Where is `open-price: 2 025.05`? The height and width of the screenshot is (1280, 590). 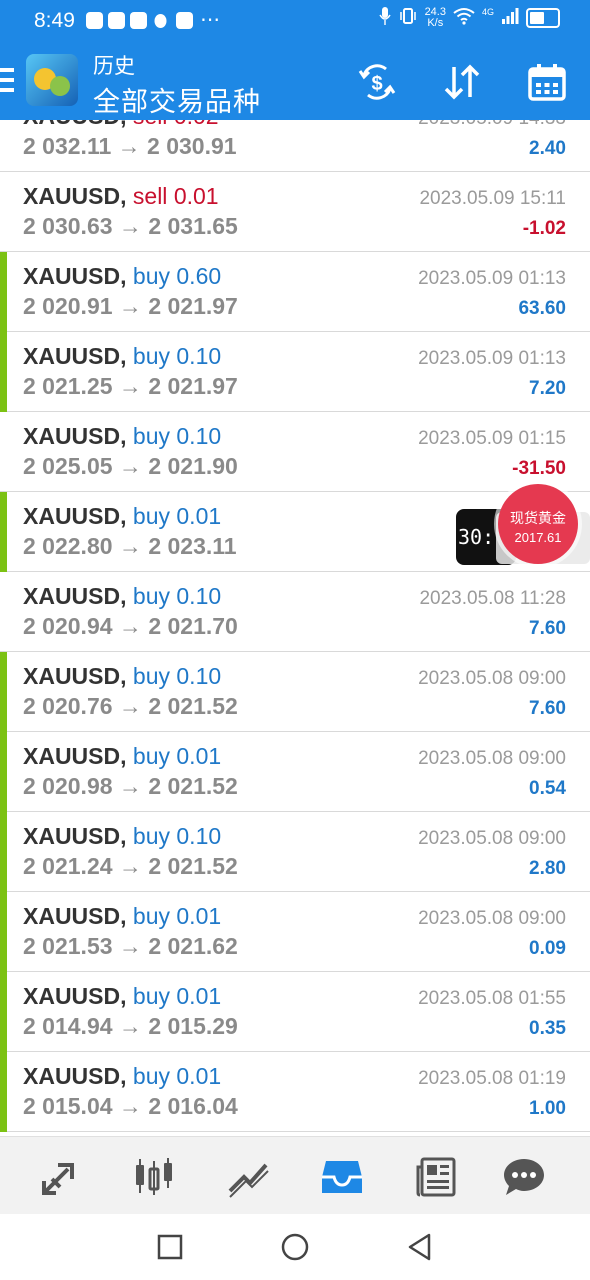 open-price: 2 025.05 is located at coordinates (68, 466).